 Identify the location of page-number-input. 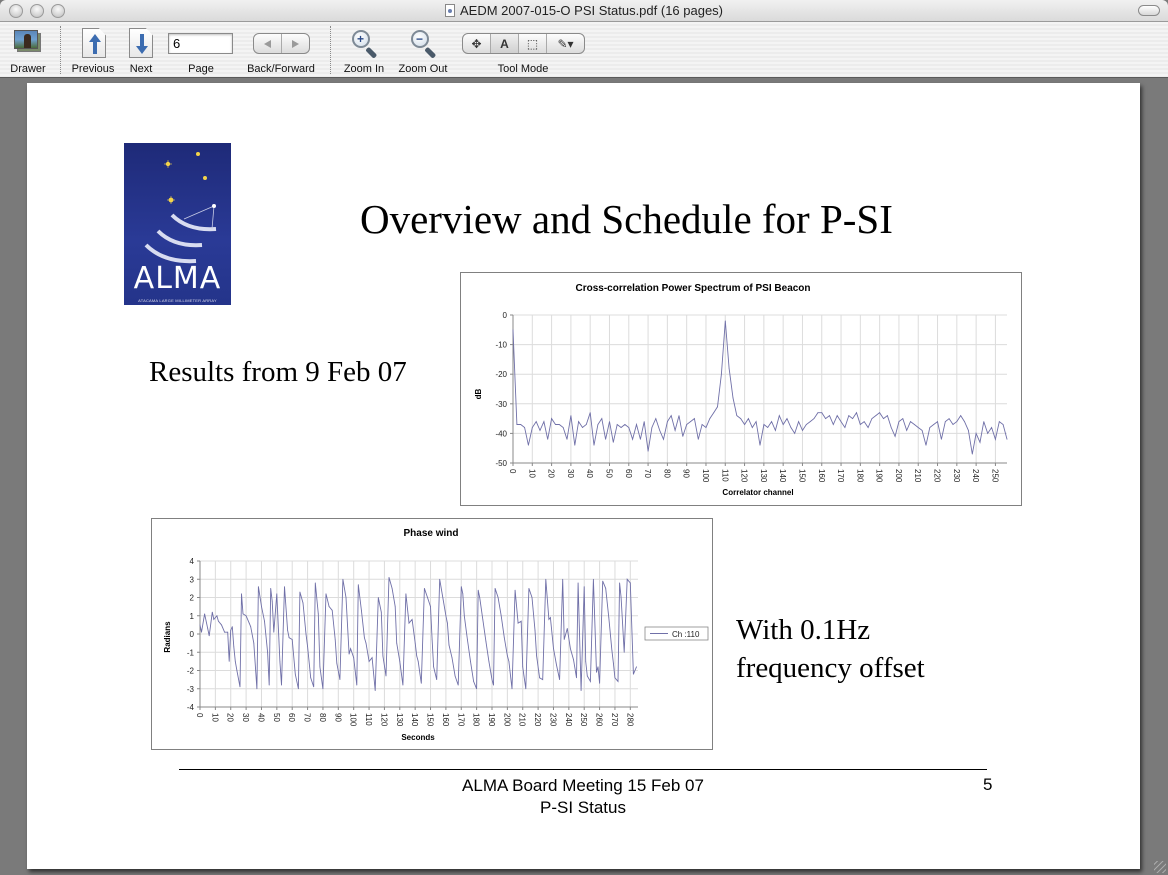
(200, 43).